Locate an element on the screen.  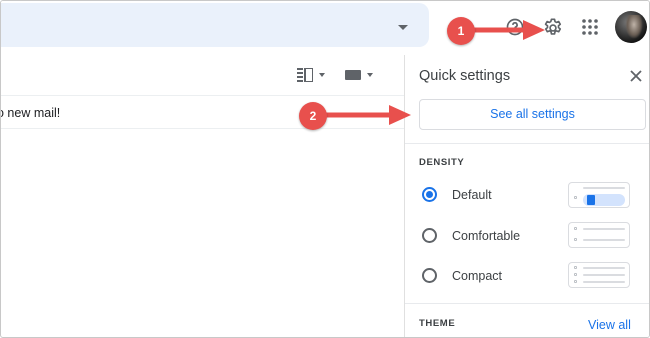
density-heading: DENSITY is located at coordinates (442, 162).